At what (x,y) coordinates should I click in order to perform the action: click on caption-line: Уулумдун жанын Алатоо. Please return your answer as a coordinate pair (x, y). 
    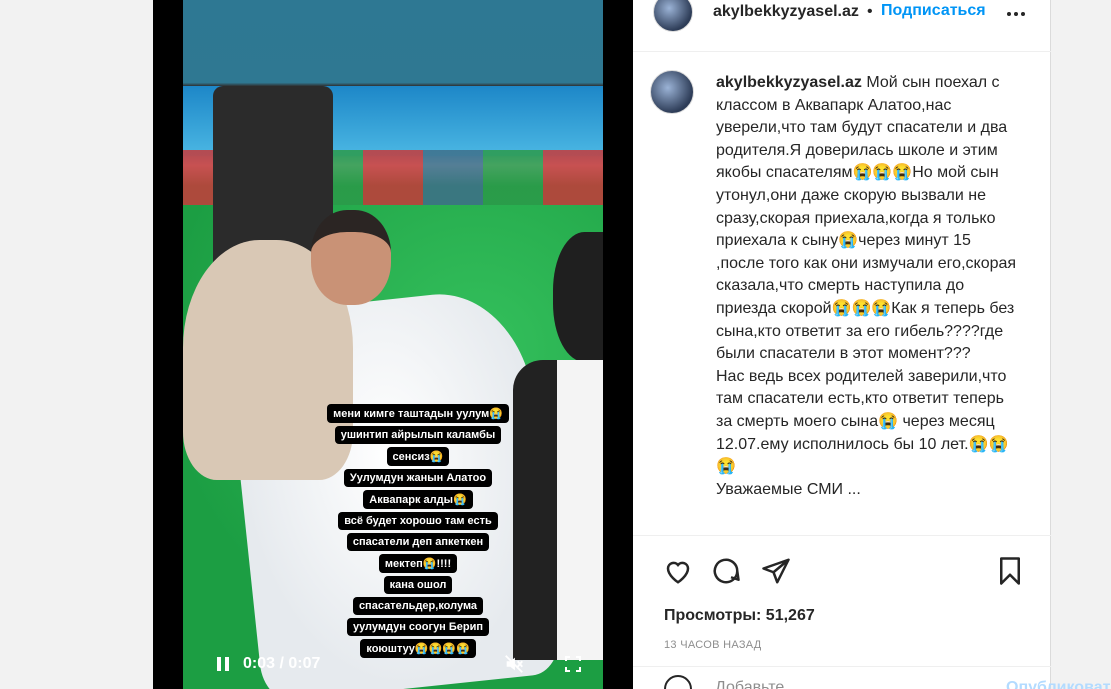
    Looking at the image, I should click on (418, 478).